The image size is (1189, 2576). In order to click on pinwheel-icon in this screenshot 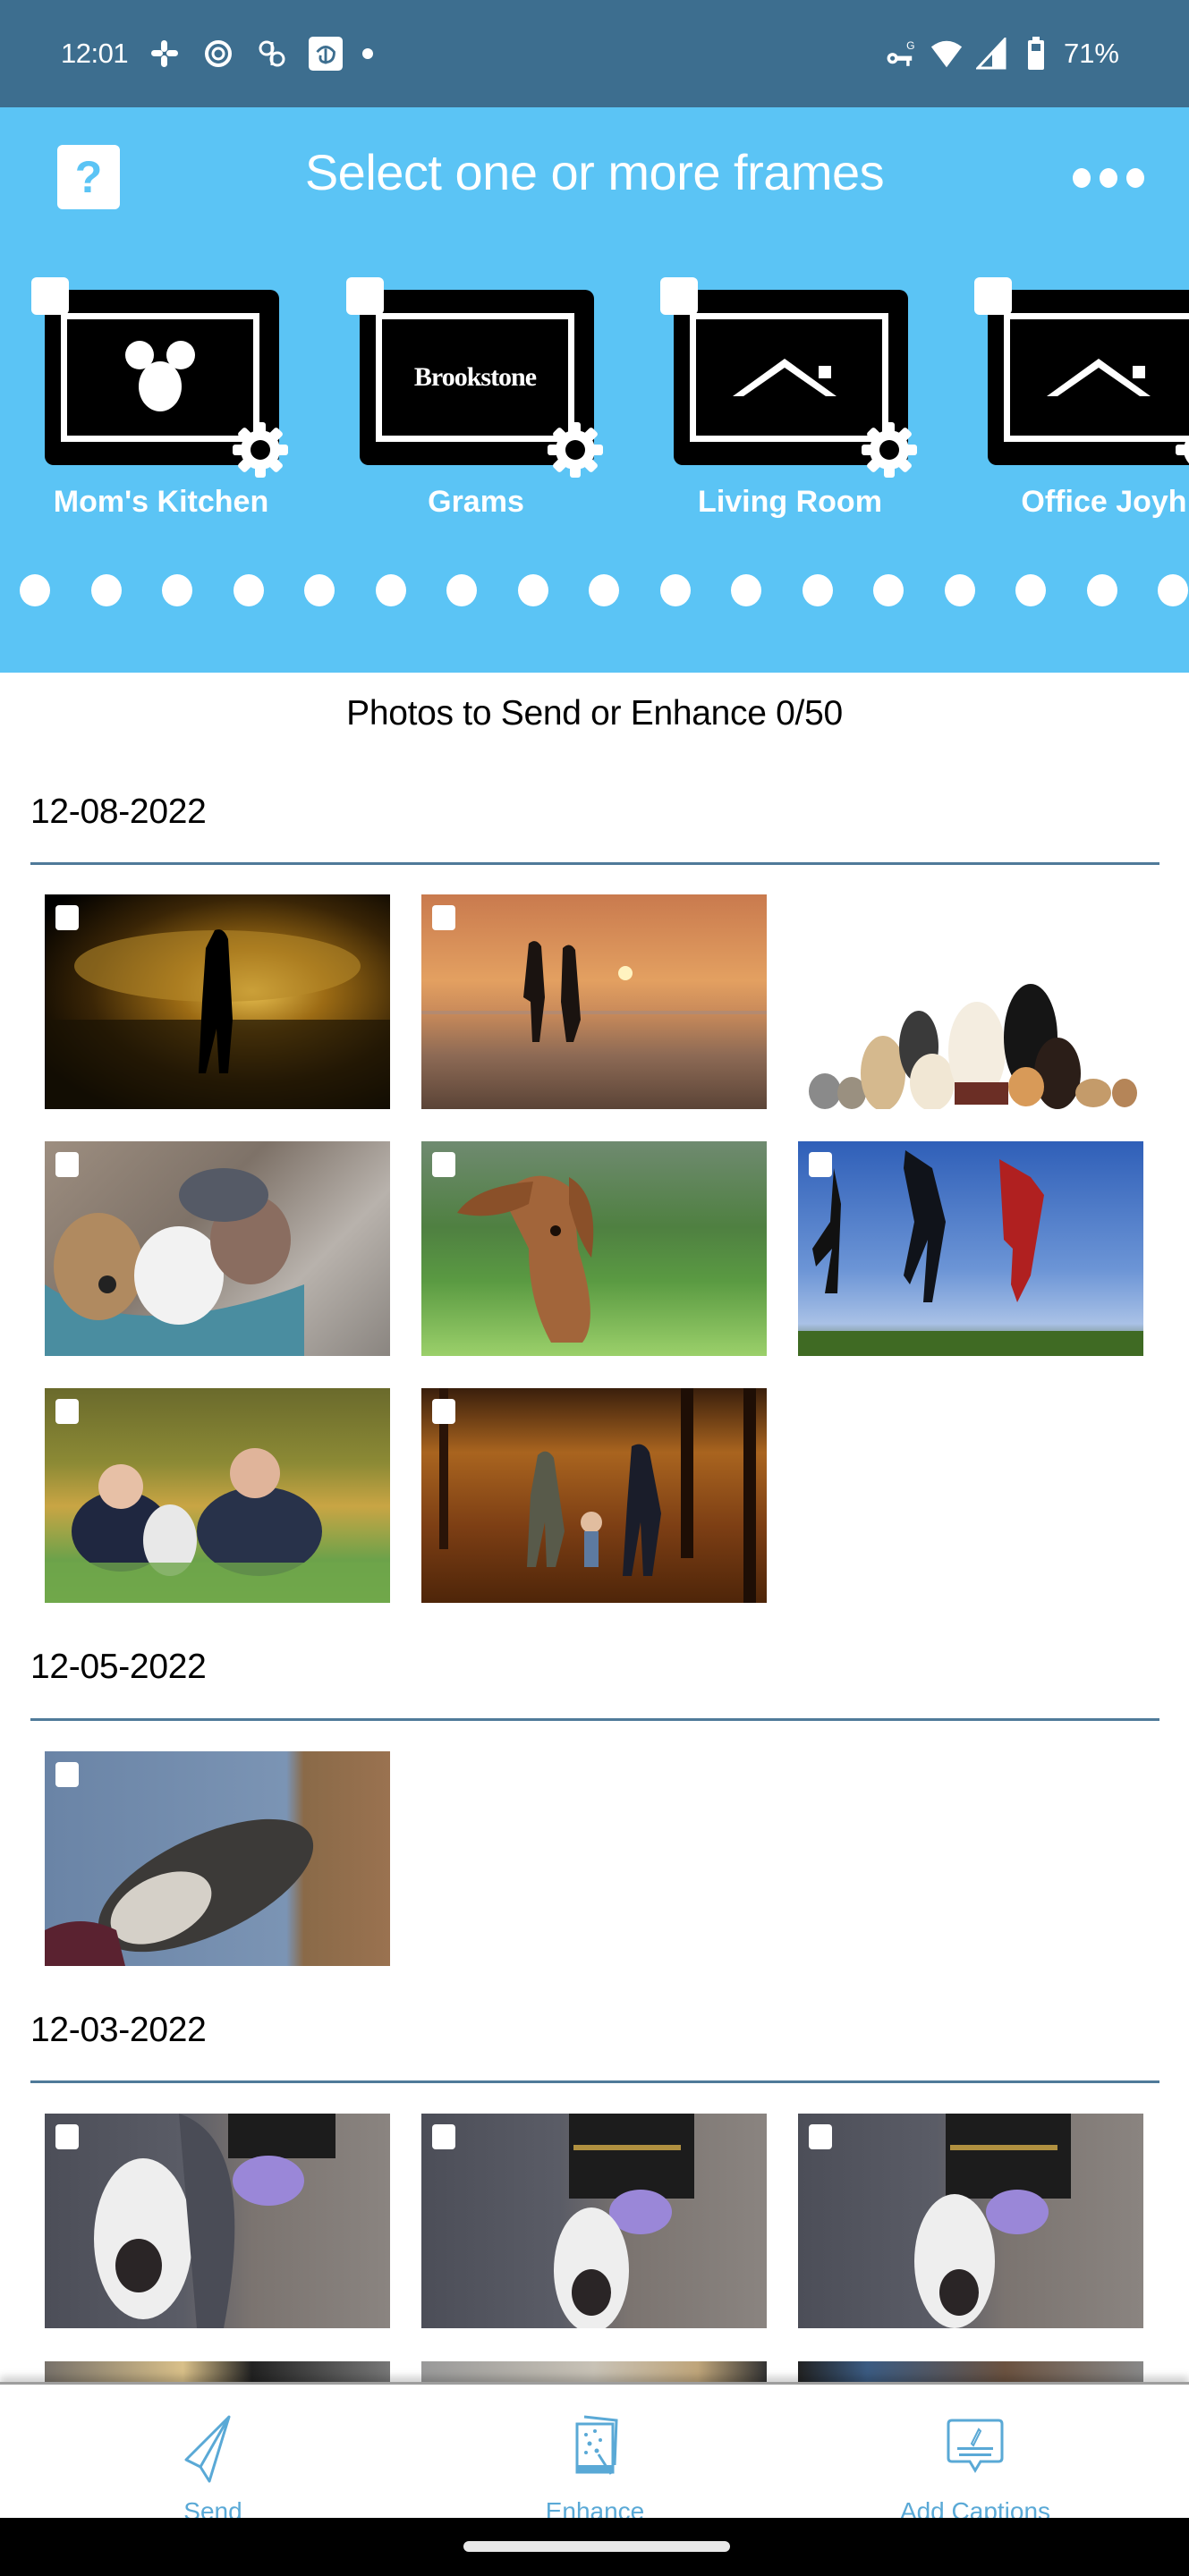, I will do `click(272, 54)`.